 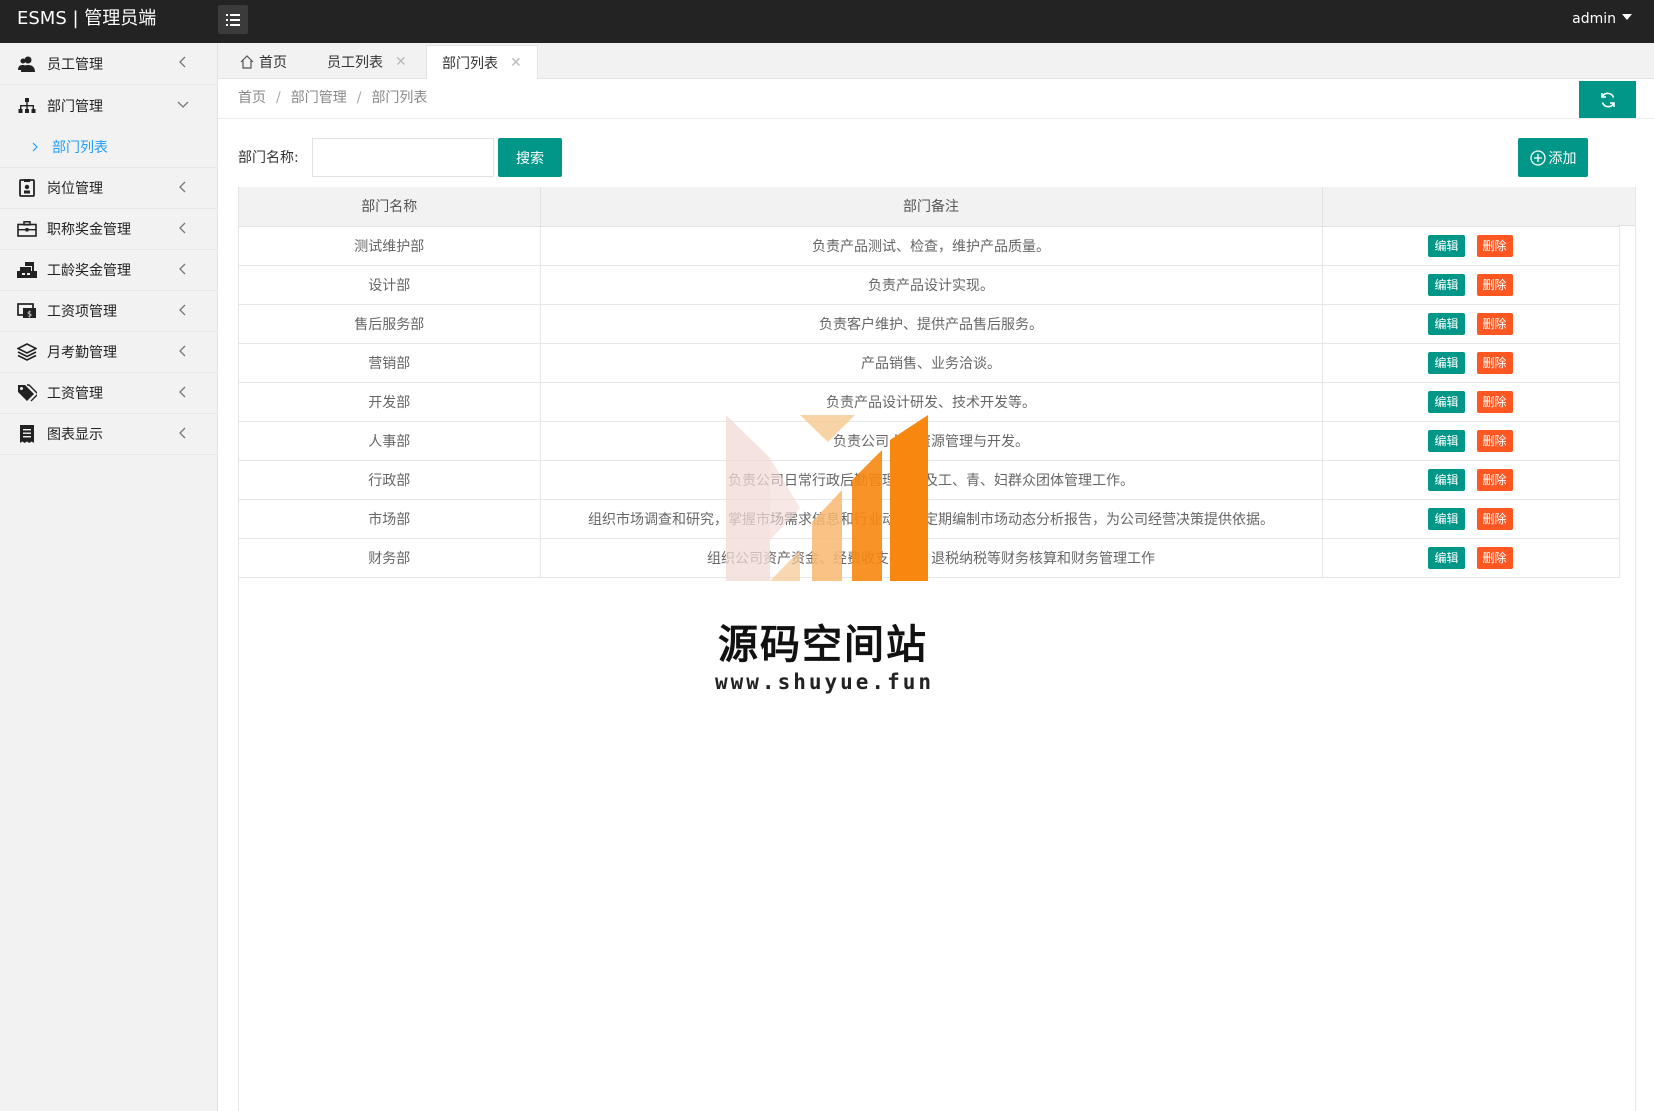 What do you see at coordinates (27, 64) in the screenshot?
I see `users-icon` at bounding box center [27, 64].